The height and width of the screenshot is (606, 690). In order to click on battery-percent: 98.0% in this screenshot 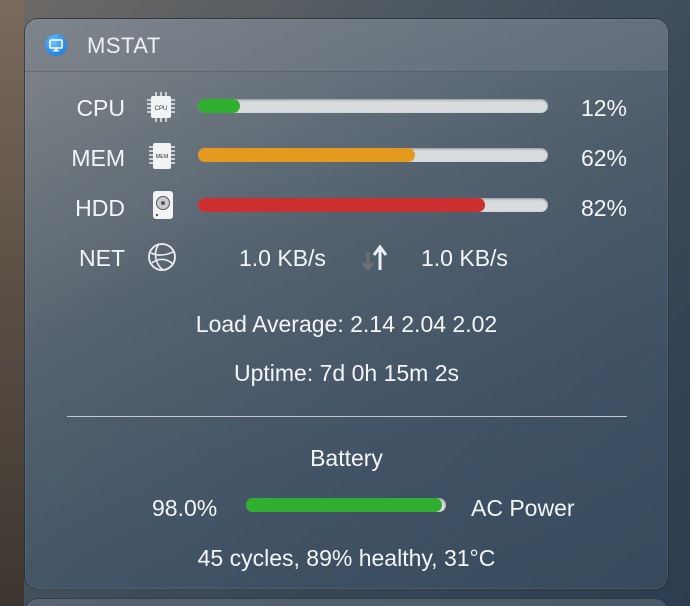, I will do `click(185, 508)`.